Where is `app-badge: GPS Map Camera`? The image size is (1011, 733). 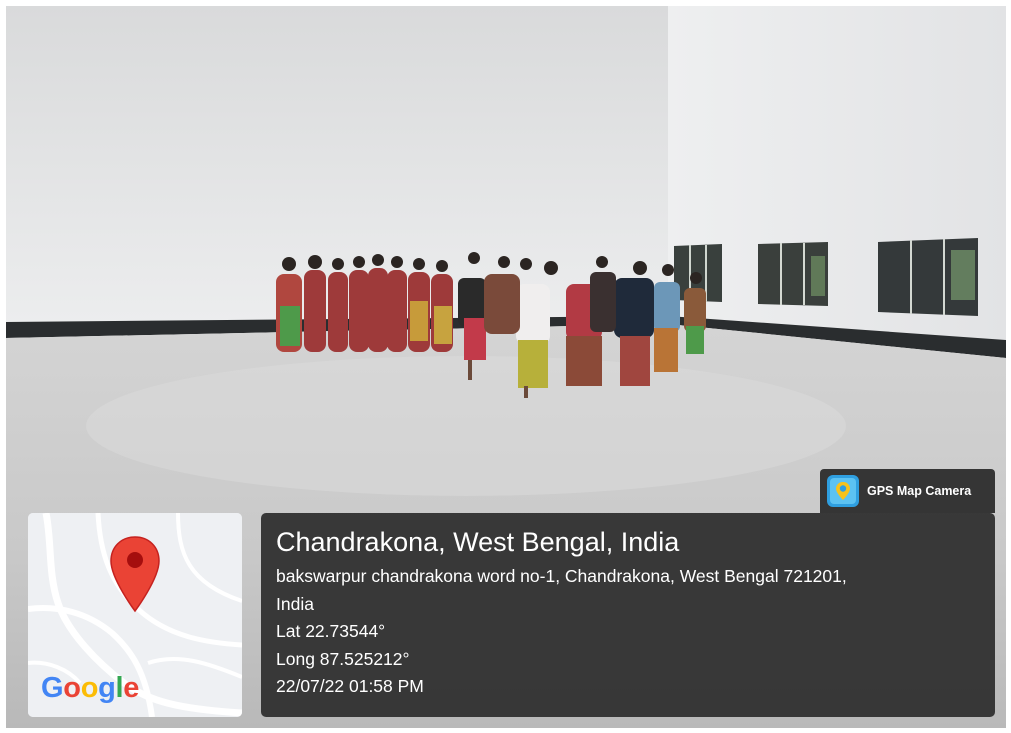
app-badge: GPS Map Camera is located at coordinates (907, 491).